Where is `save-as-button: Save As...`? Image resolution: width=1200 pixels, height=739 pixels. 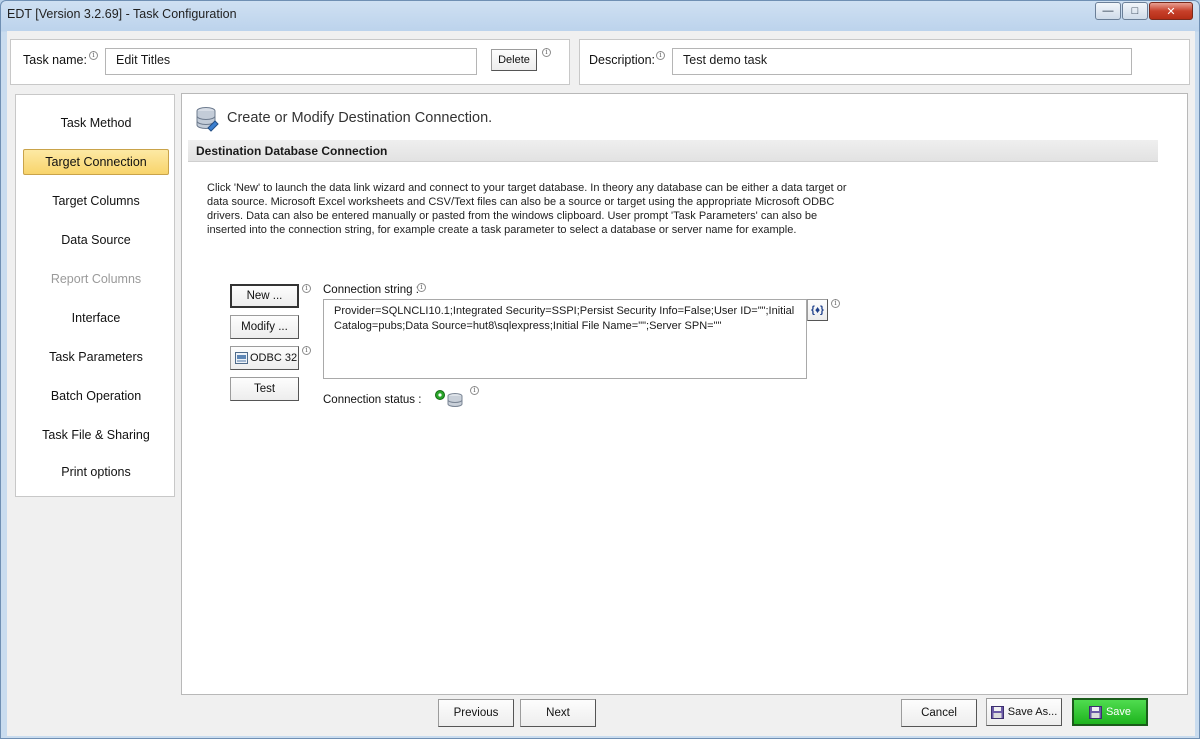
save-as-button: Save As... is located at coordinates (1024, 712).